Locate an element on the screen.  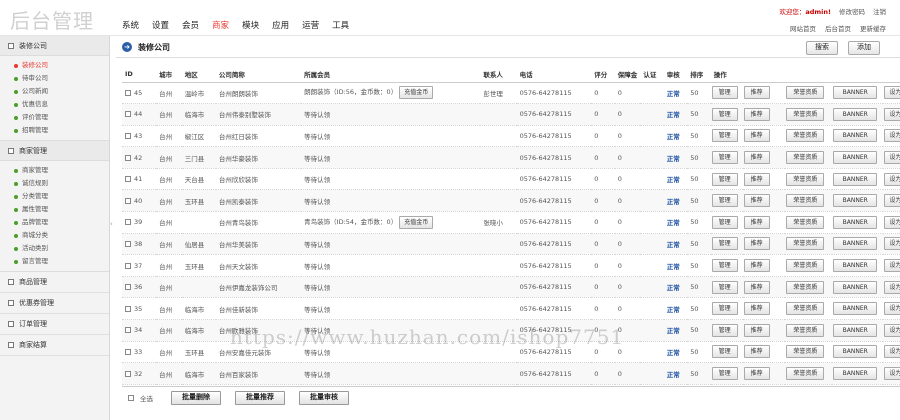
update-cache-link: 更新缓存 is located at coordinates (873, 28).